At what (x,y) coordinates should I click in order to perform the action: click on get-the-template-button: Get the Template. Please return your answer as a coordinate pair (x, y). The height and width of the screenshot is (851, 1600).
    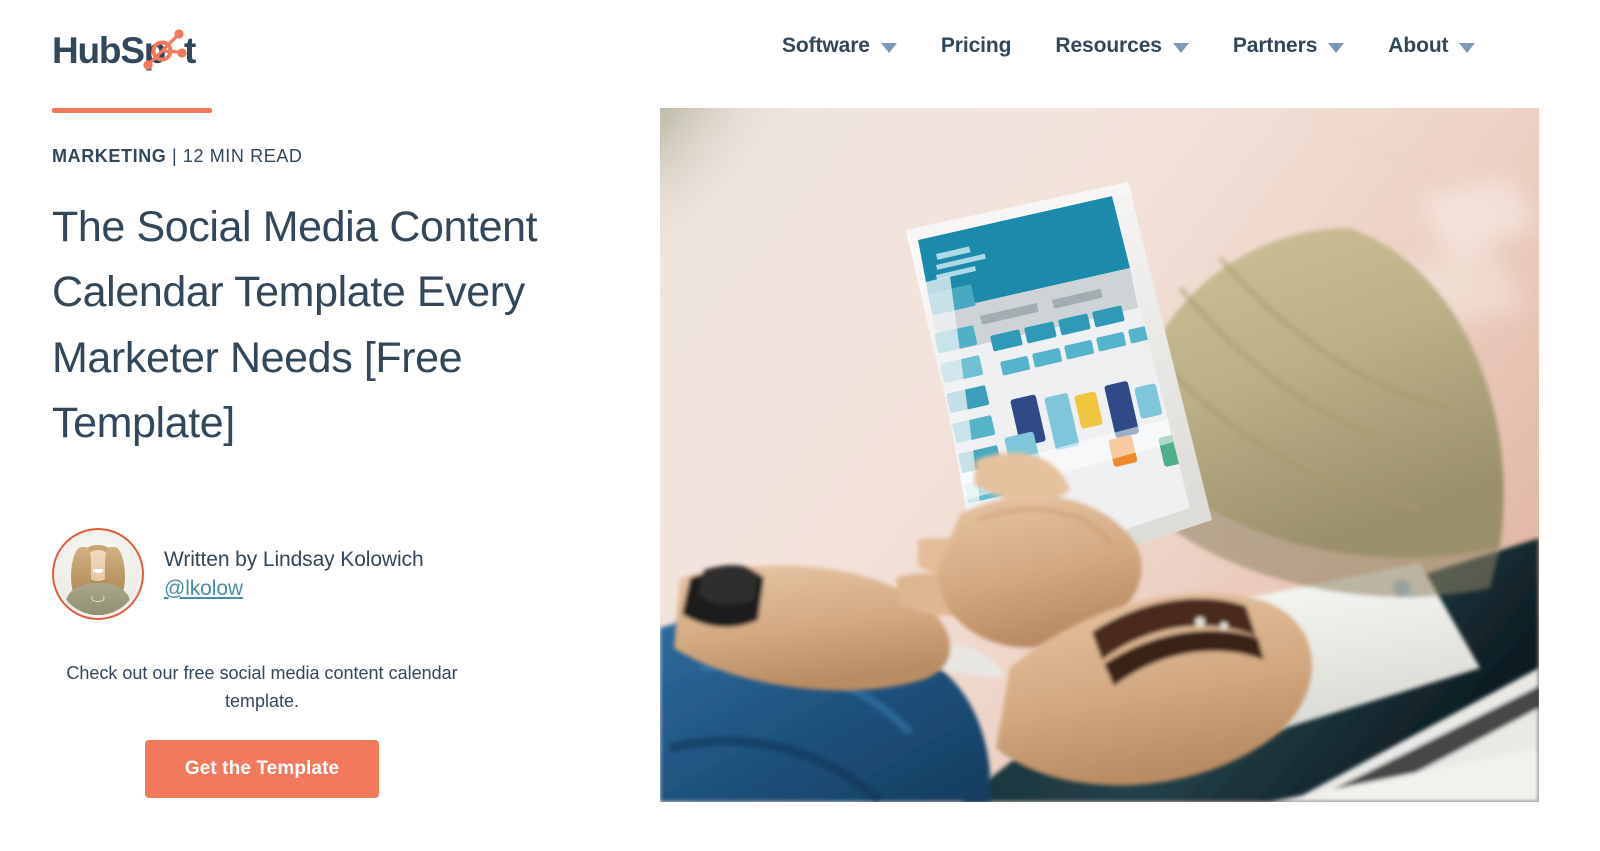
    Looking at the image, I should click on (262, 769).